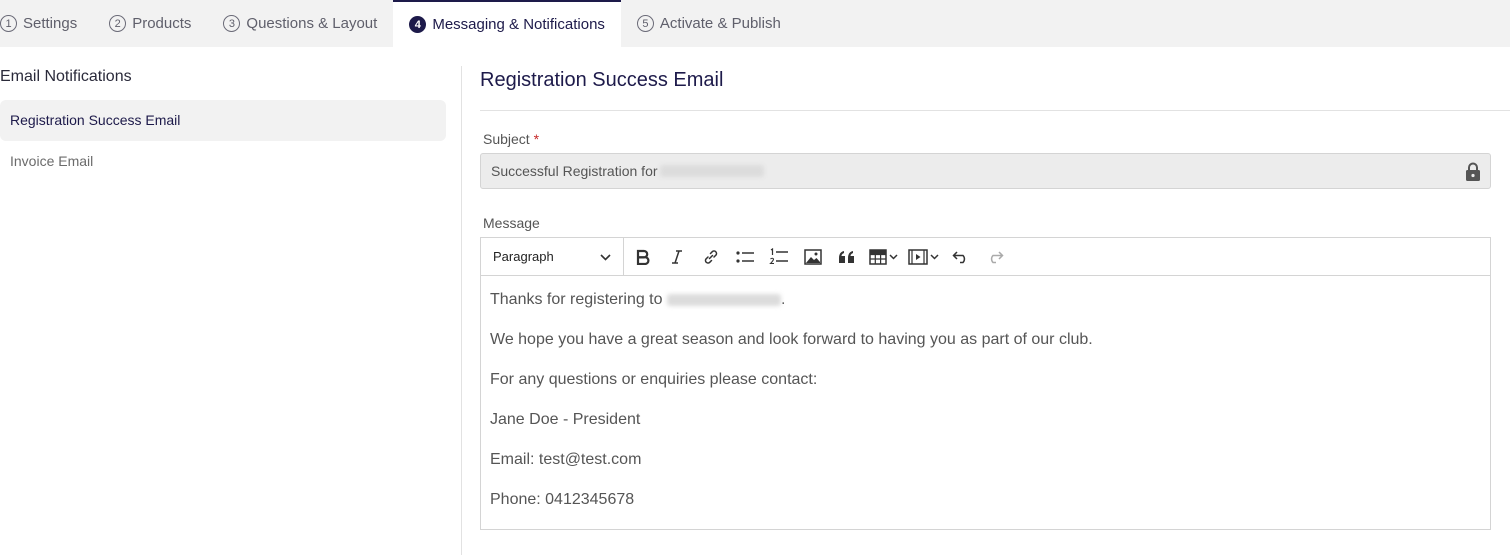  What do you see at coordinates (66, 76) in the screenshot?
I see `sidebar-title: Email Notifications` at bounding box center [66, 76].